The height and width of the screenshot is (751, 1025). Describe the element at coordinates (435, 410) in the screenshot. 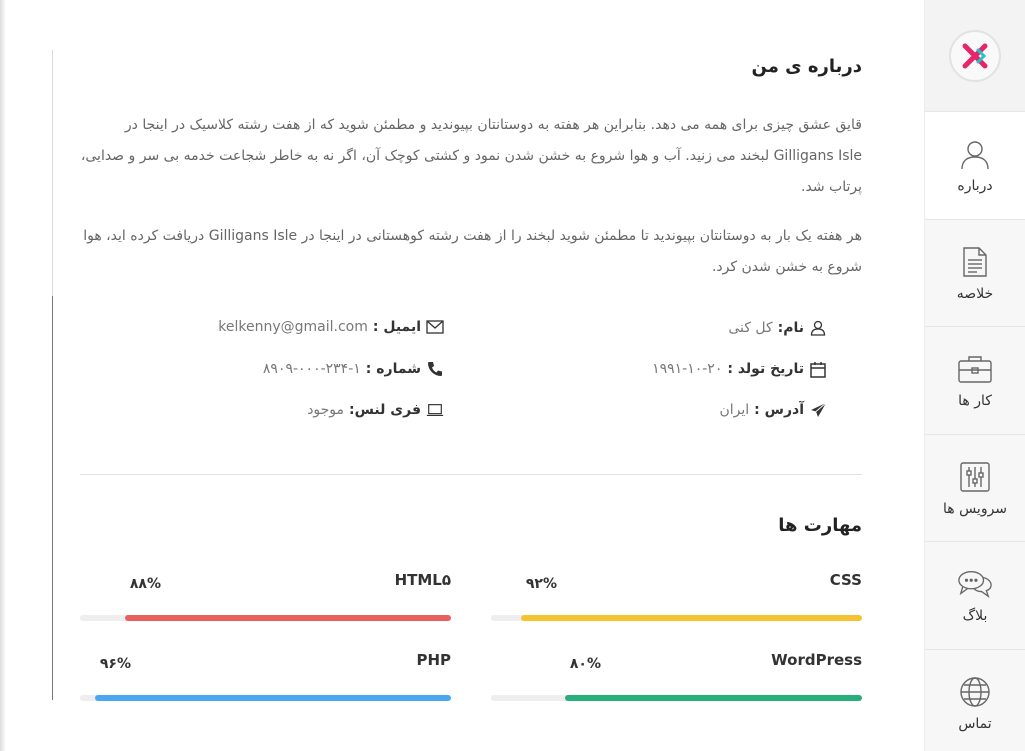

I see `laptop-icon` at that location.